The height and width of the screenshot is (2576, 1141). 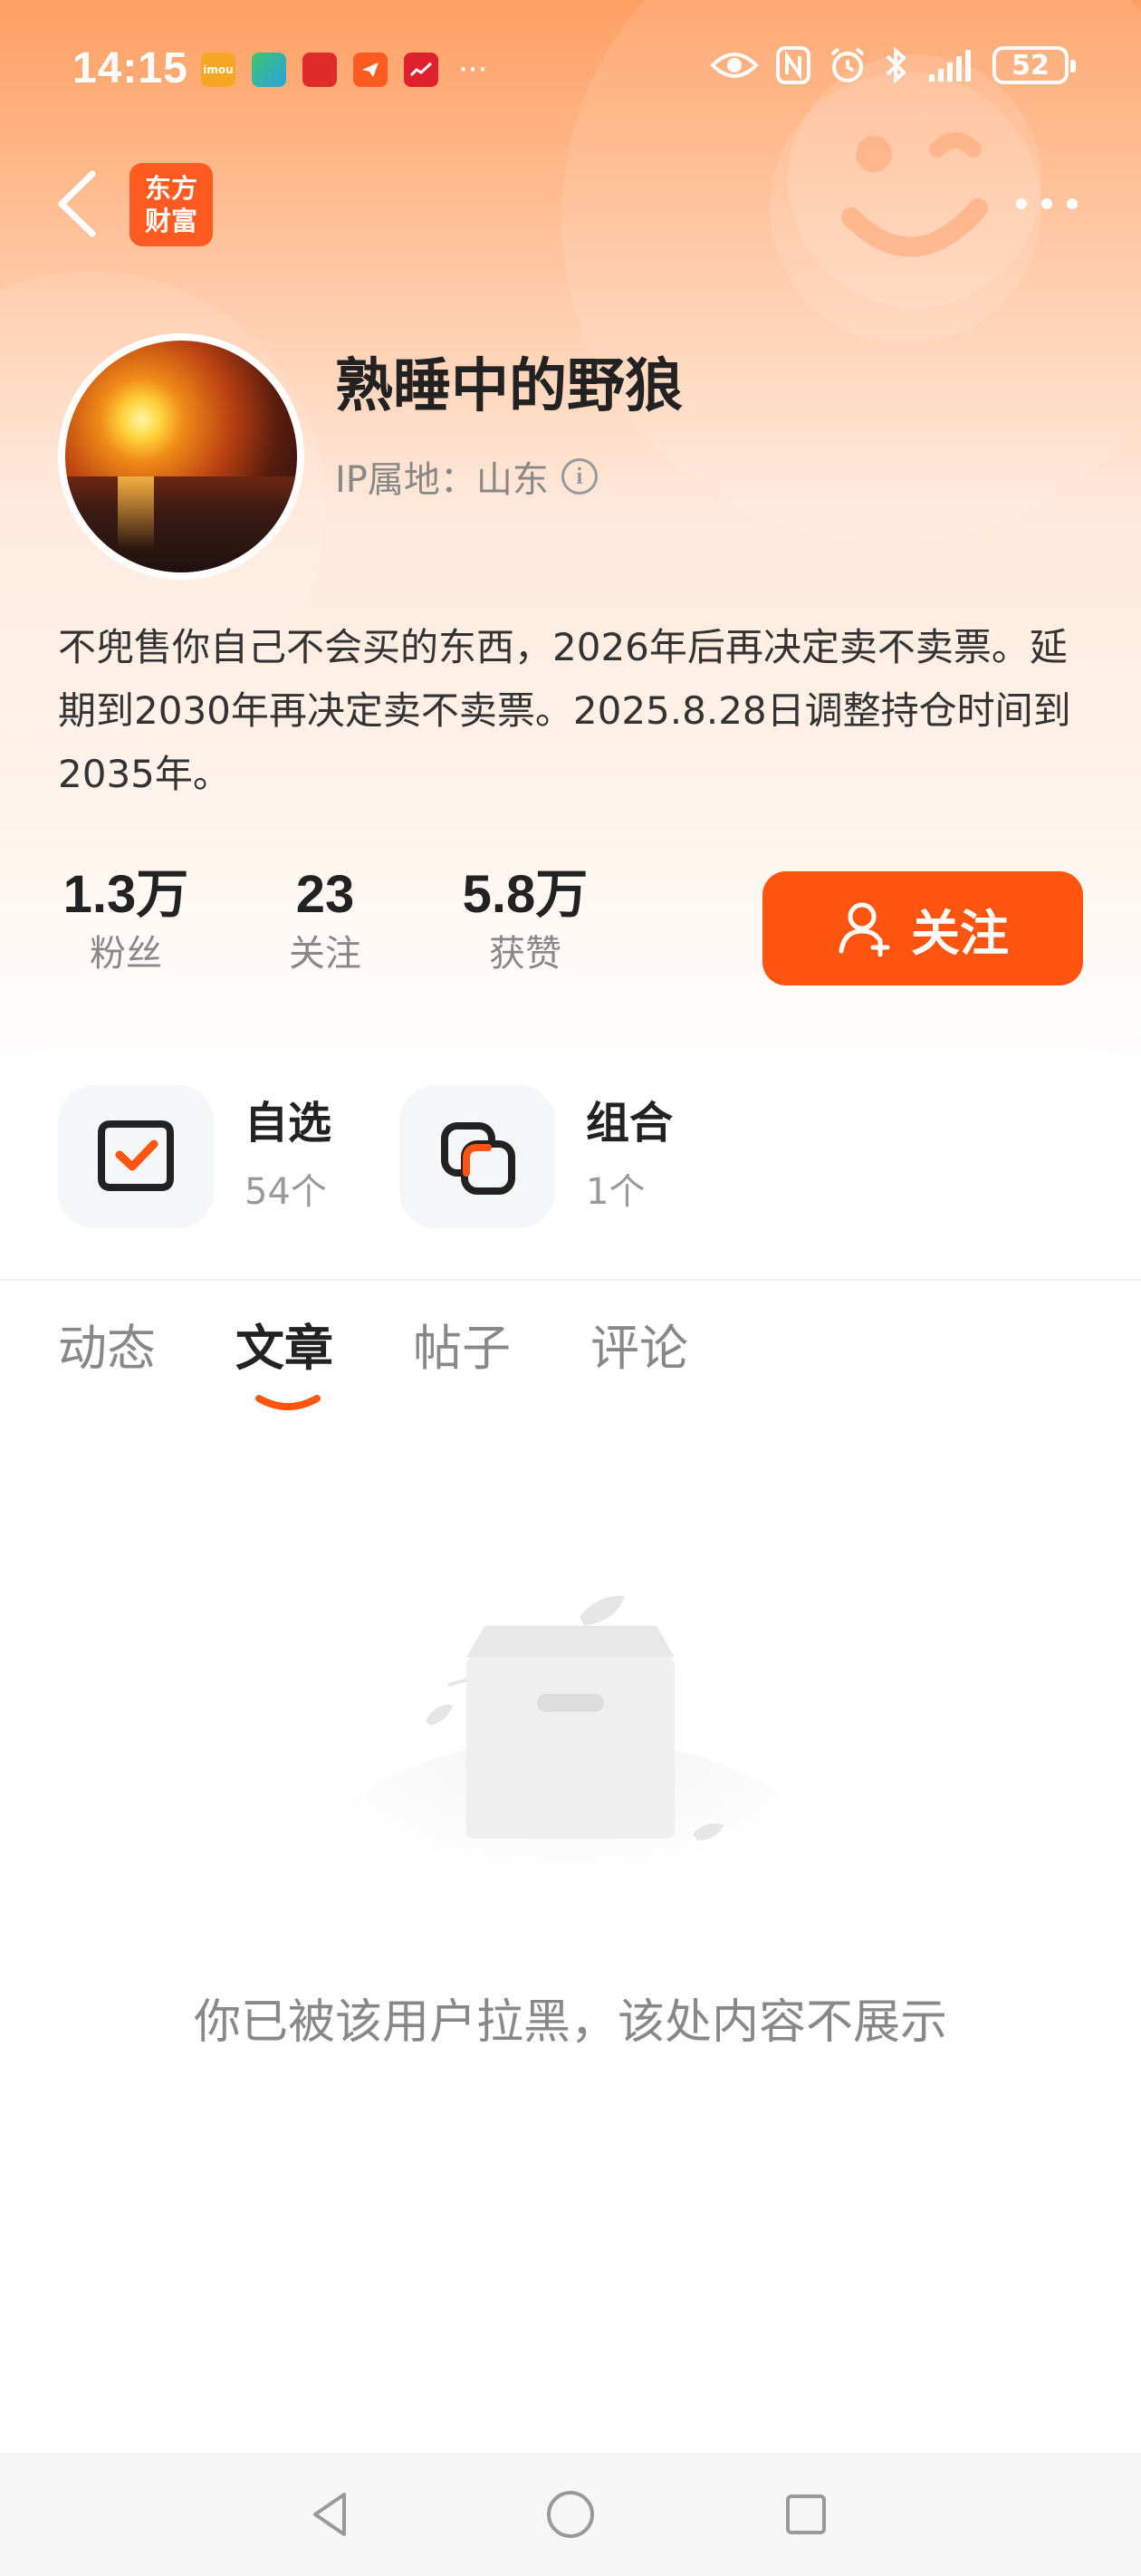 What do you see at coordinates (171, 188) in the screenshot?
I see `brand-logo-line1: 东方` at bounding box center [171, 188].